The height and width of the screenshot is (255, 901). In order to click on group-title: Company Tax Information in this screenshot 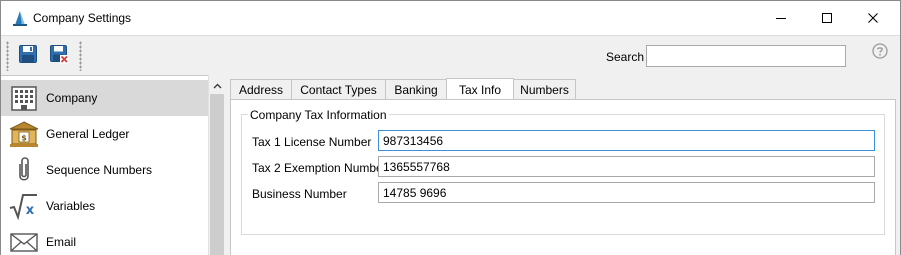, I will do `click(318, 115)`.